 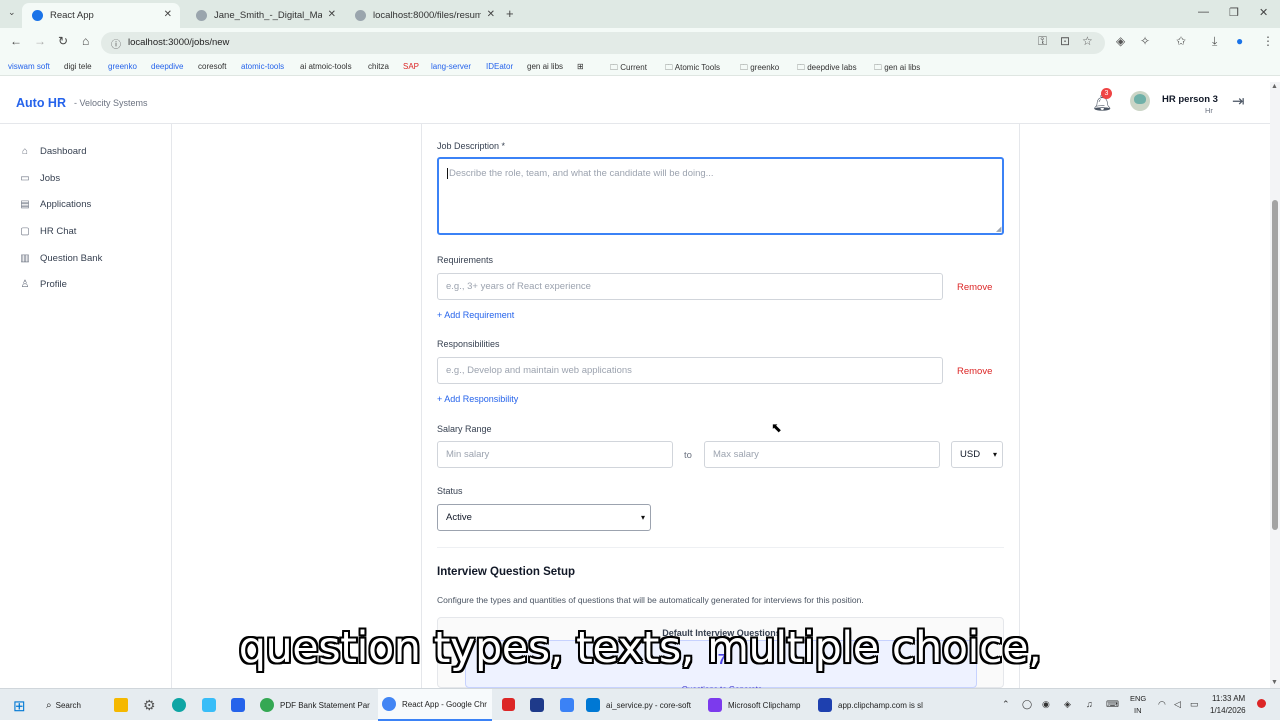 I want to click on mail-icon, so click(x=238, y=705).